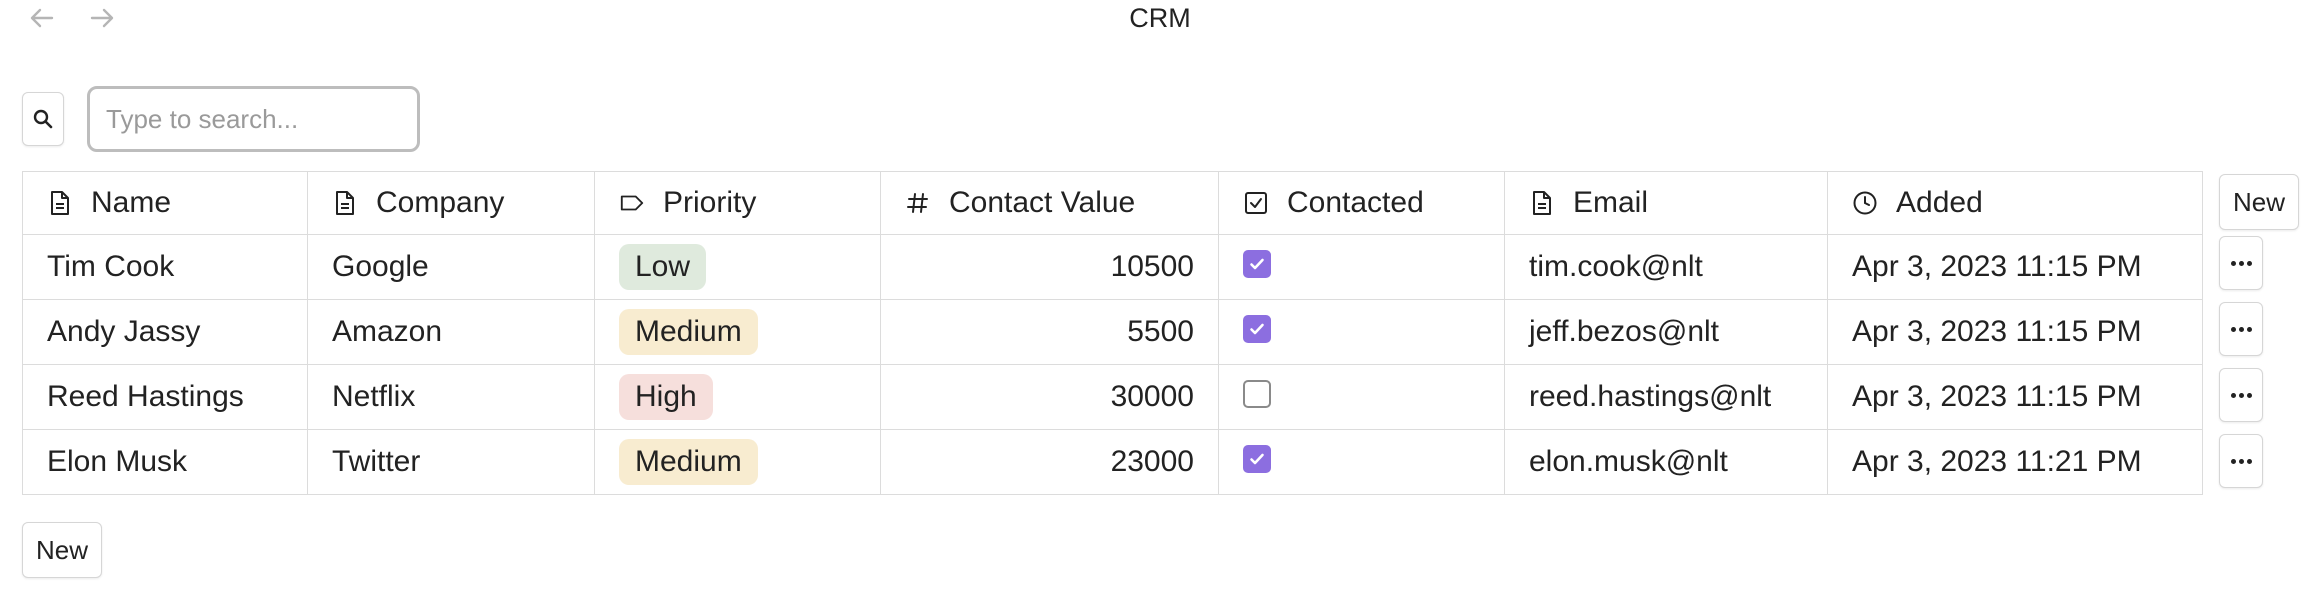  I want to click on tag-icon, so click(632, 203).